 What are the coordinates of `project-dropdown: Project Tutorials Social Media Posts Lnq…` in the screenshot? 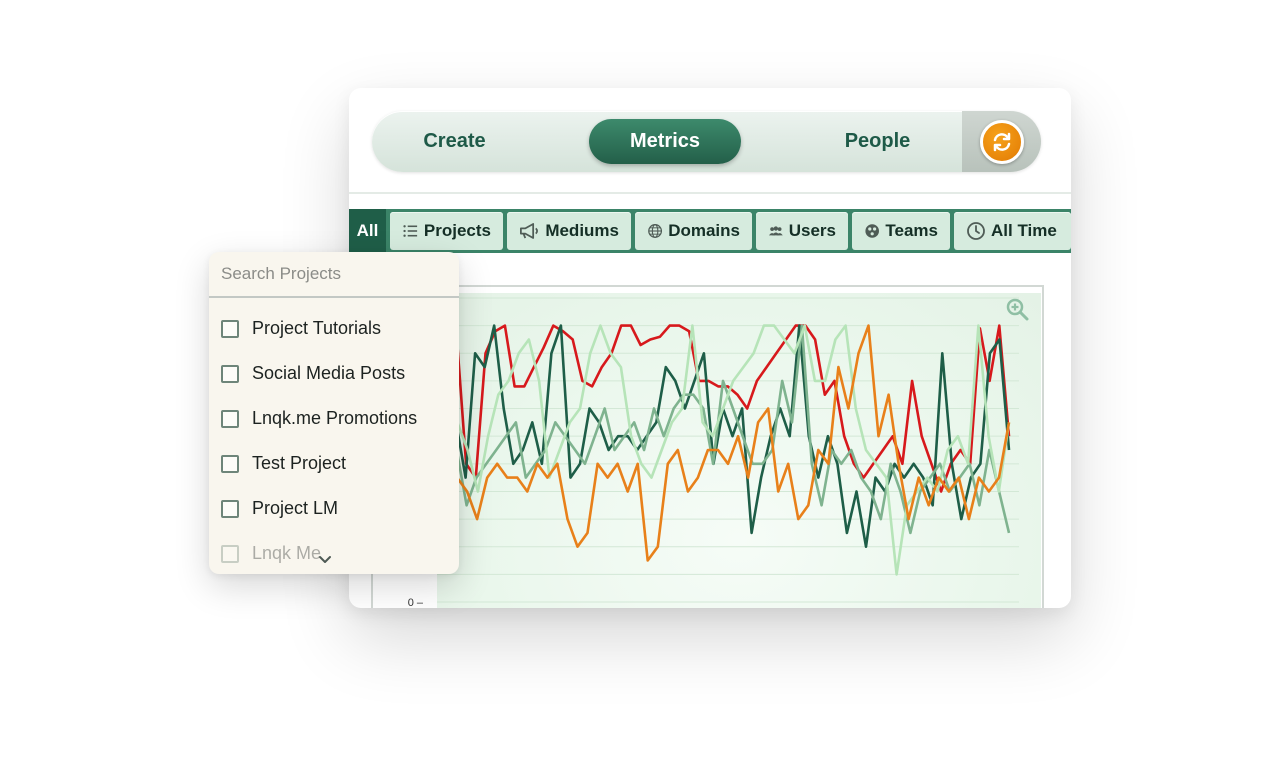 It's located at (334, 413).